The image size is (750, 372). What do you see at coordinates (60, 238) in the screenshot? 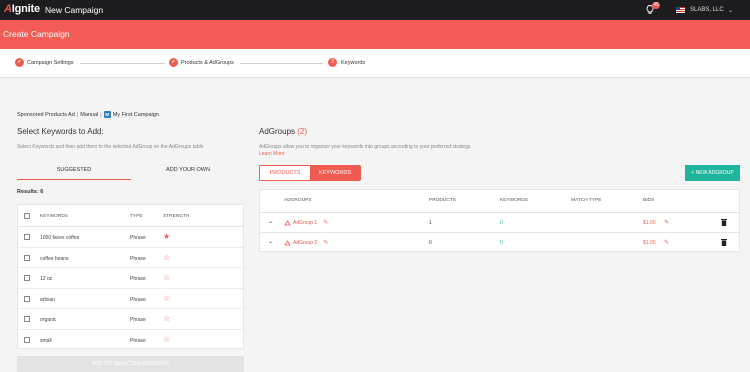
I see `keyword-cell: 1000 faces coffee` at bounding box center [60, 238].